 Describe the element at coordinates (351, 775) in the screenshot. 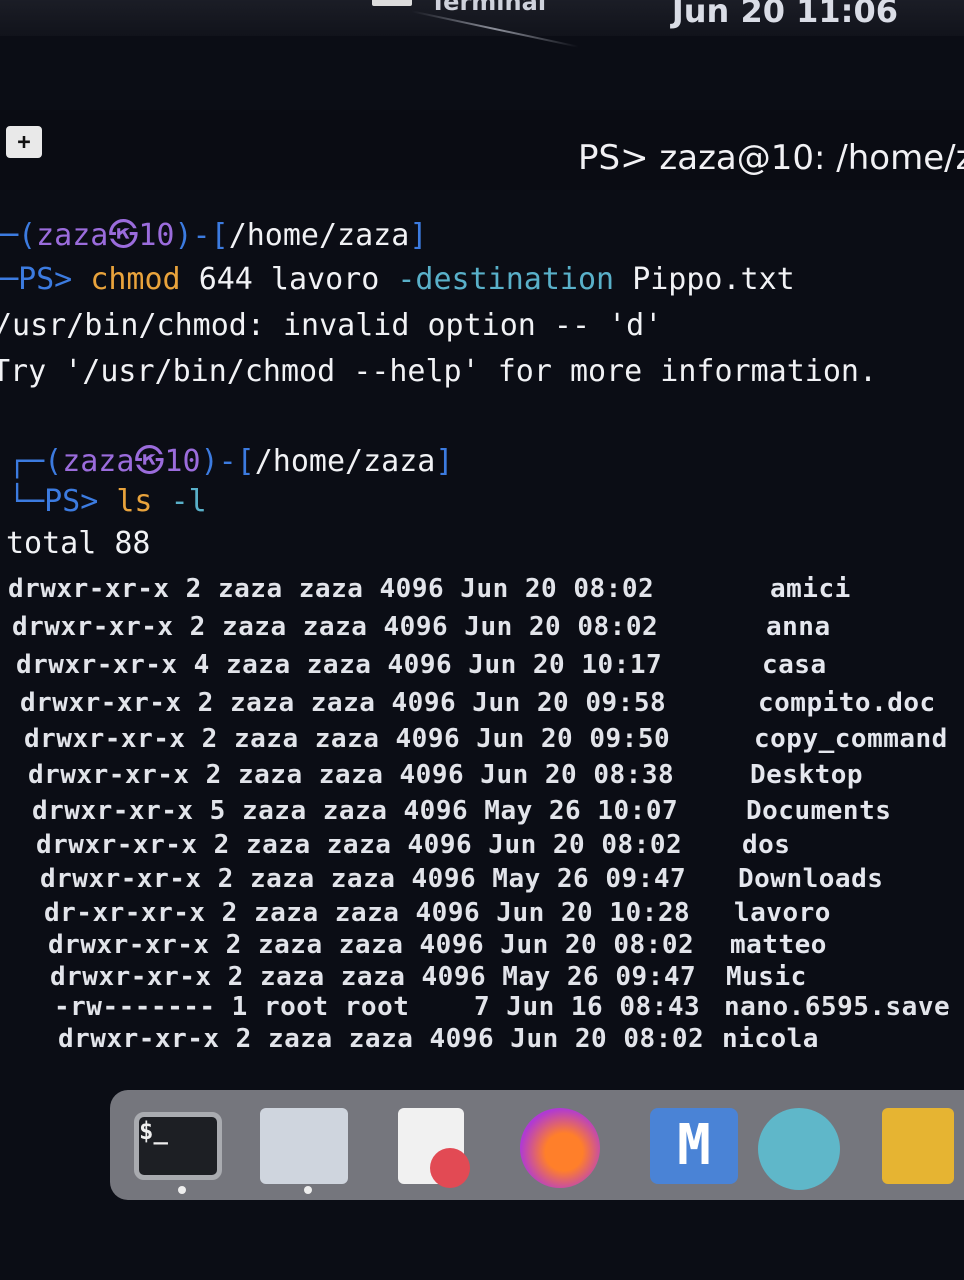

I see `file-info: drwxr-xr-x 2 zaza zaza 4096 Jun 20 08:38` at that location.